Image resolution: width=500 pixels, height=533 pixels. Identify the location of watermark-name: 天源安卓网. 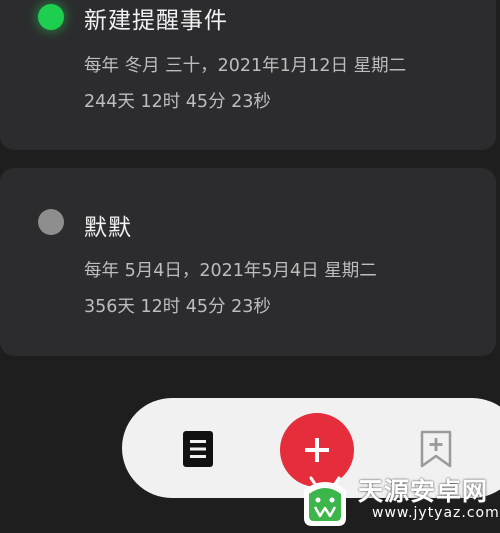
(423, 491).